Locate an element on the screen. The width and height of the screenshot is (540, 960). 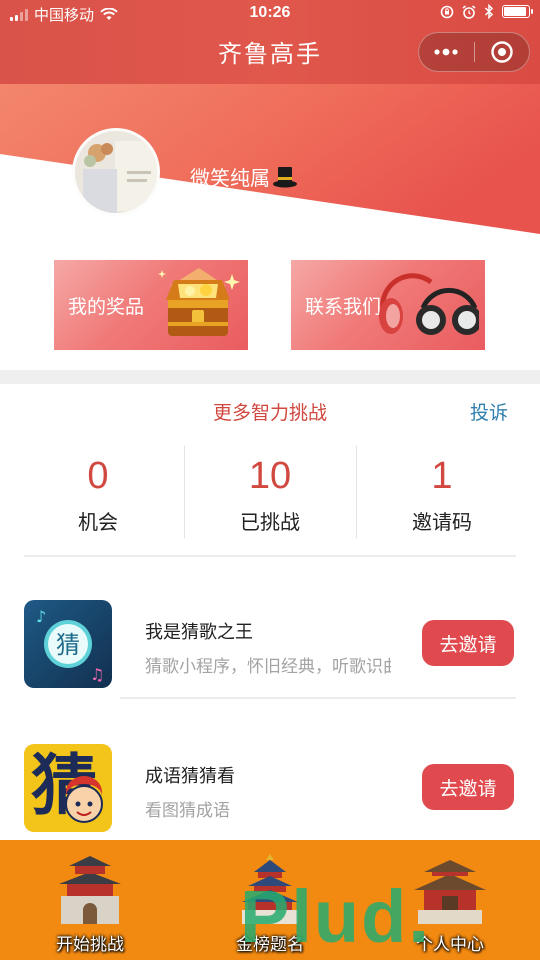
app-icon-idiom-guess: 猜 is located at coordinates (68, 788).